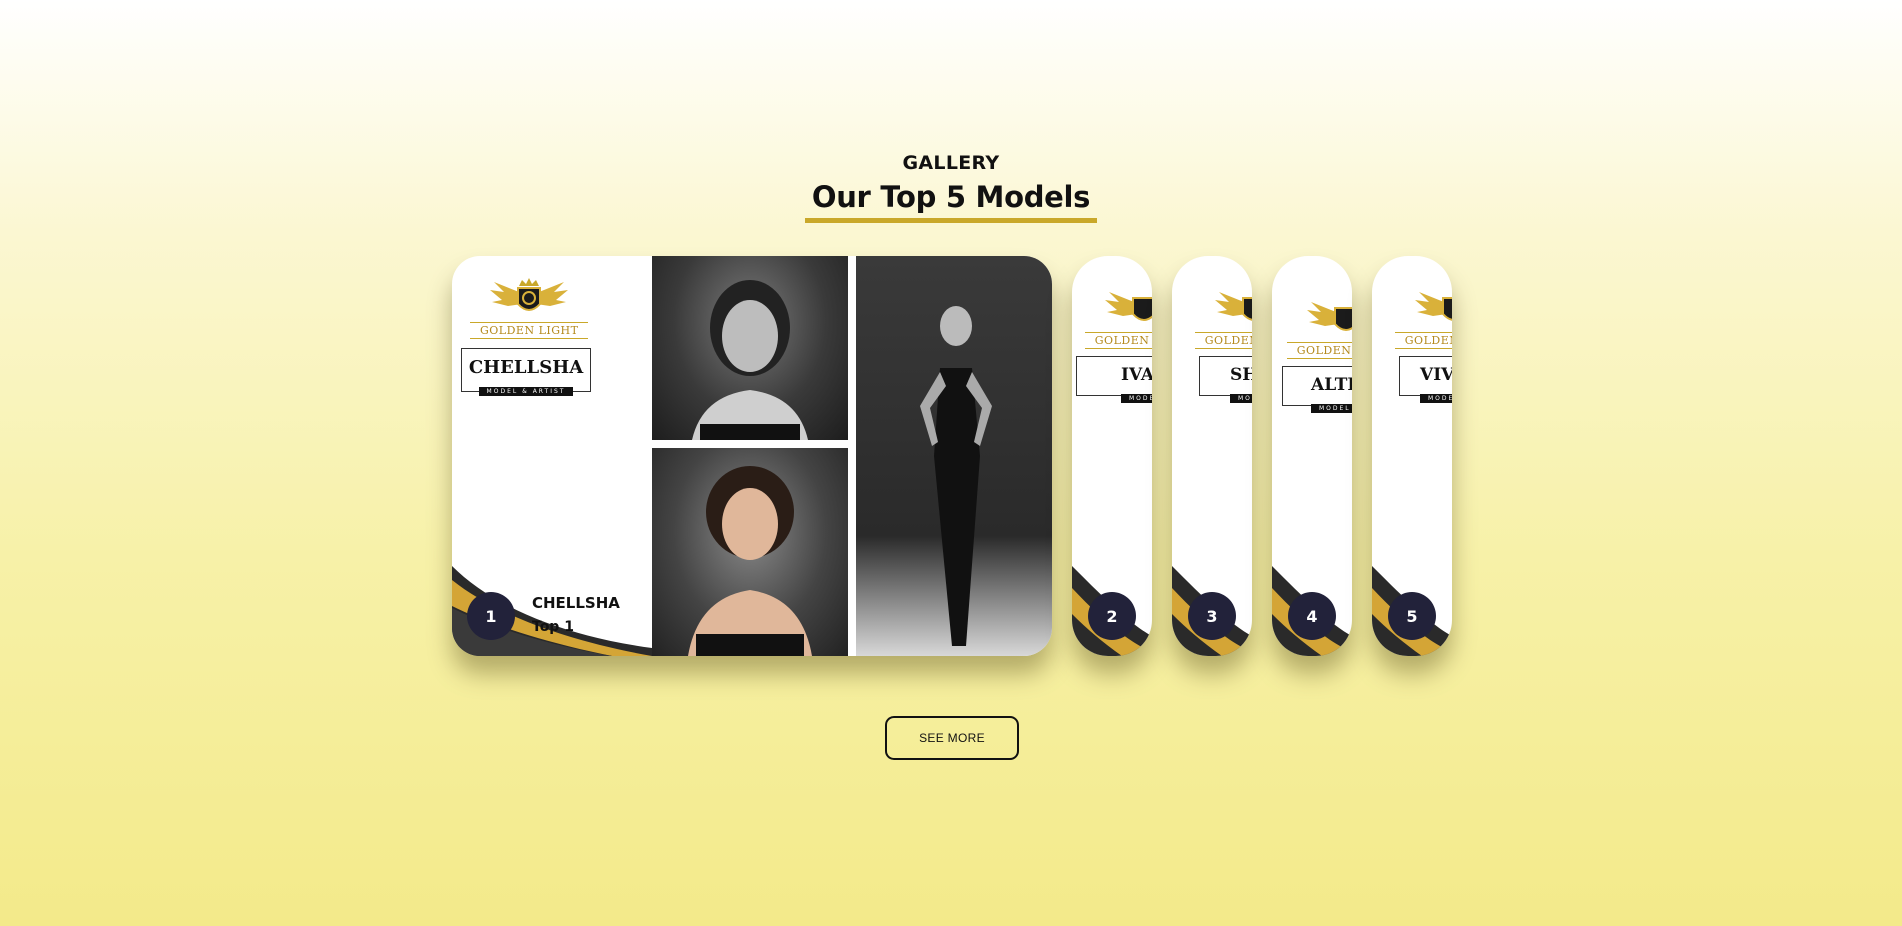 Image resolution: width=1902 pixels, height=926 pixels. I want to click on poster-namebox: IVA MODEL & ARTIST, so click(1114, 379).